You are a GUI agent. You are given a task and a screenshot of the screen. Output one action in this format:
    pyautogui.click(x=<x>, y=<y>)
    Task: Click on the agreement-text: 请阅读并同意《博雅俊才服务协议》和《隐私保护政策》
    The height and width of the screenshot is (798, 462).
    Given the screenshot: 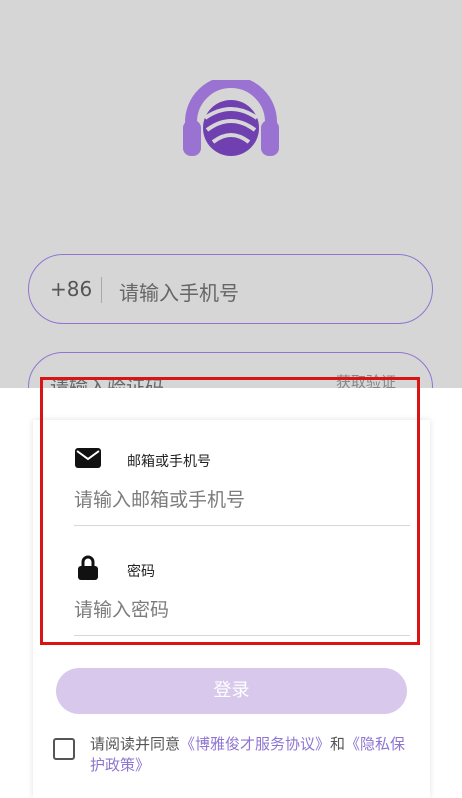 What is the action you would take?
    pyautogui.click(x=255, y=755)
    